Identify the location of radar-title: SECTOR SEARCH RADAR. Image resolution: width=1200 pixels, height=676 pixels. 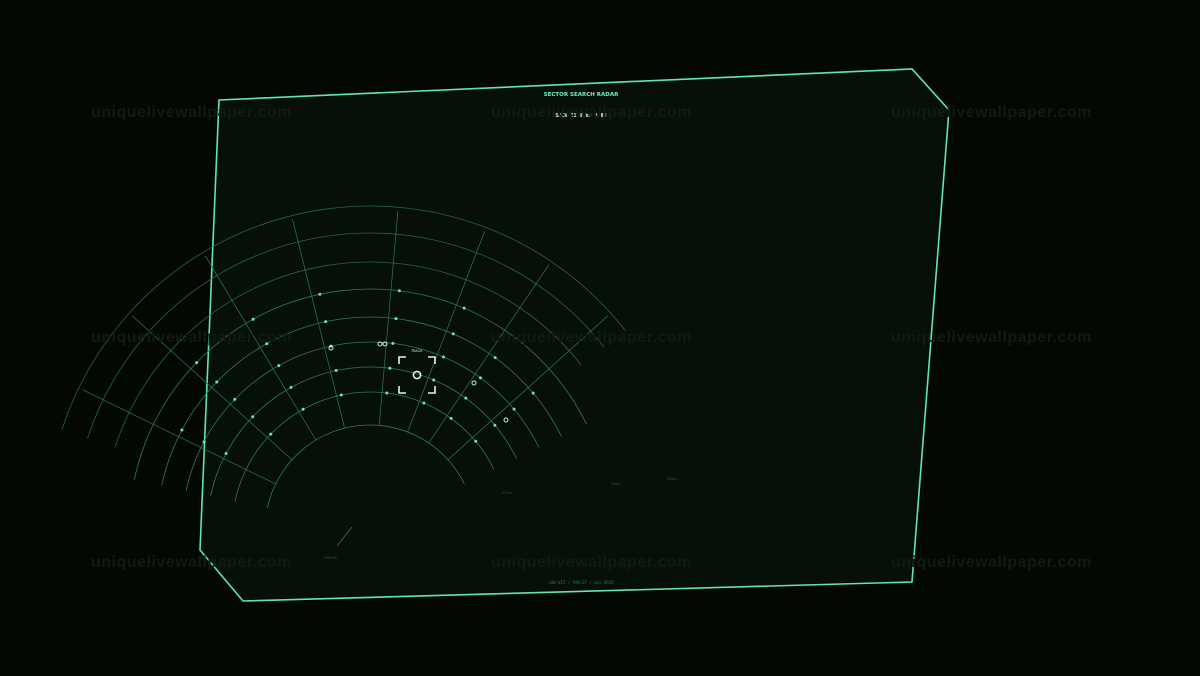
(581, 95).